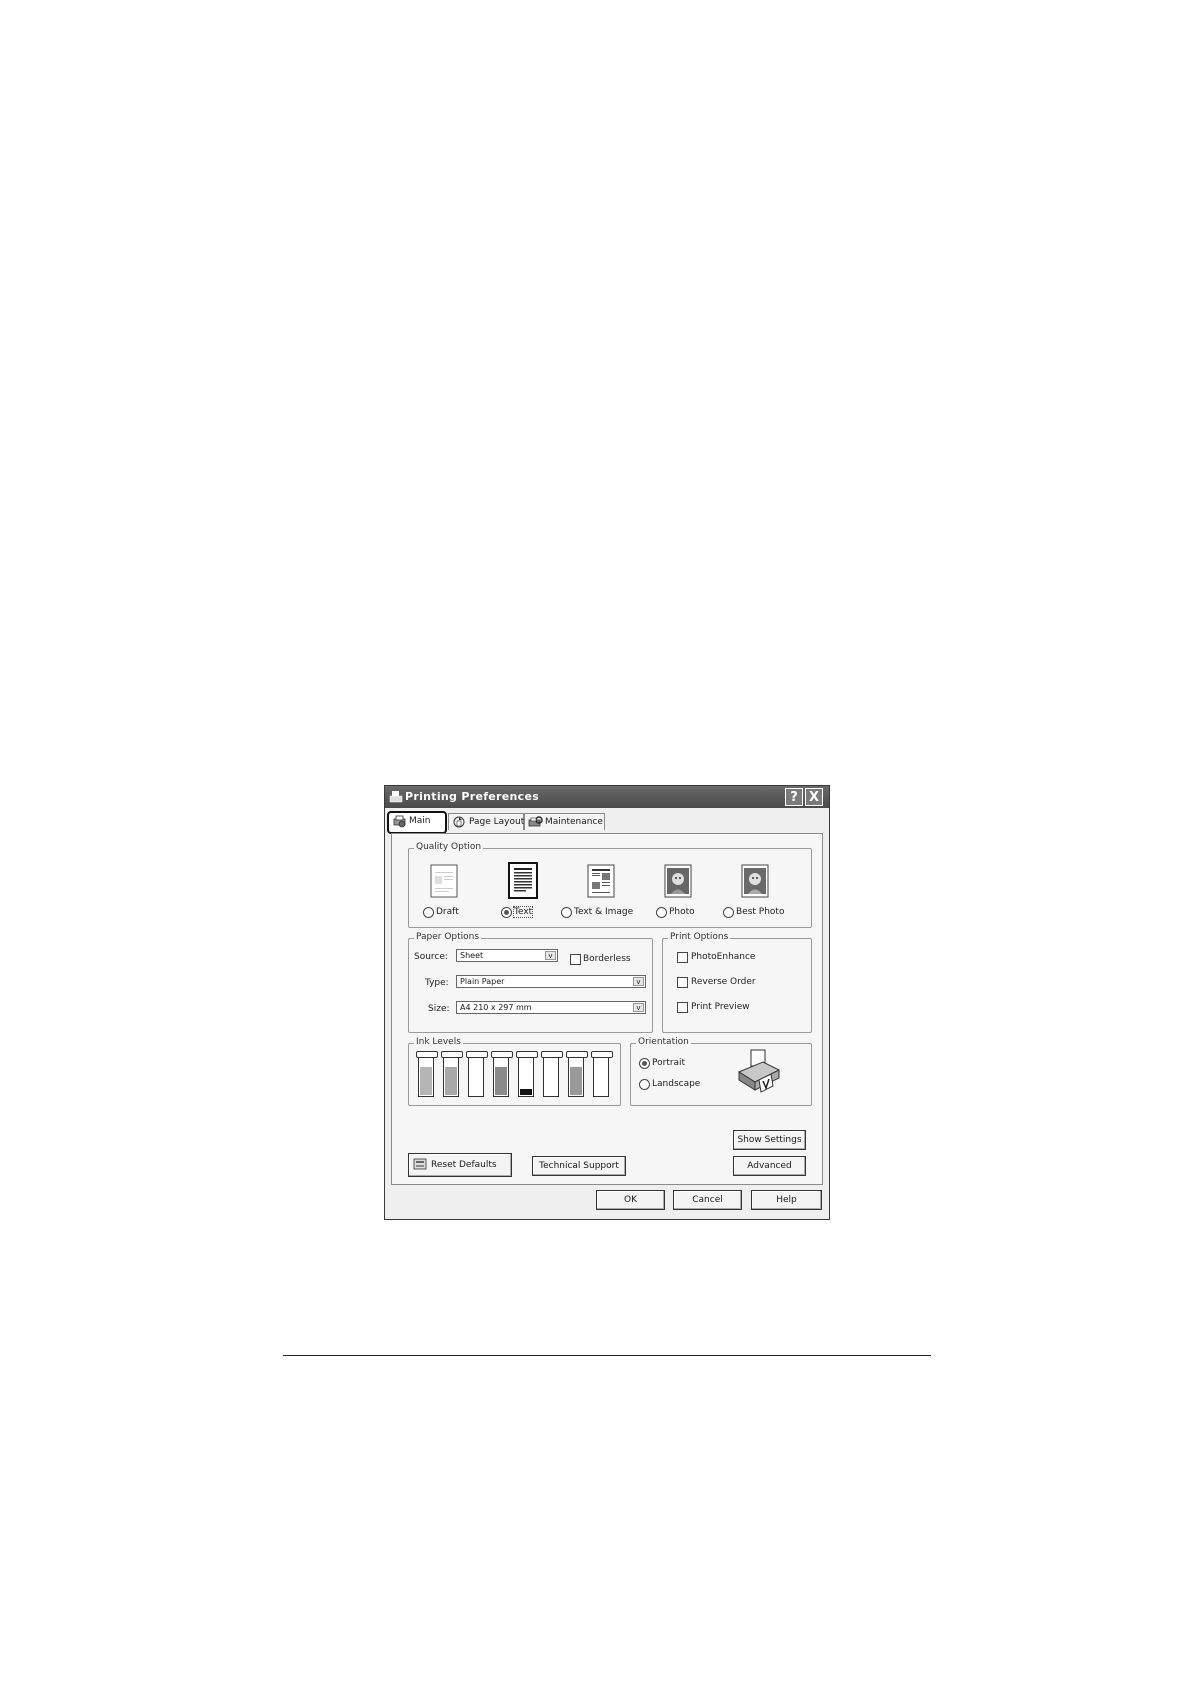 This screenshot has height=1684, width=1190. What do you see at coordinates (523, 912) in the screenshot?
I see `option-label: Text` at bounding box center [523, 912].